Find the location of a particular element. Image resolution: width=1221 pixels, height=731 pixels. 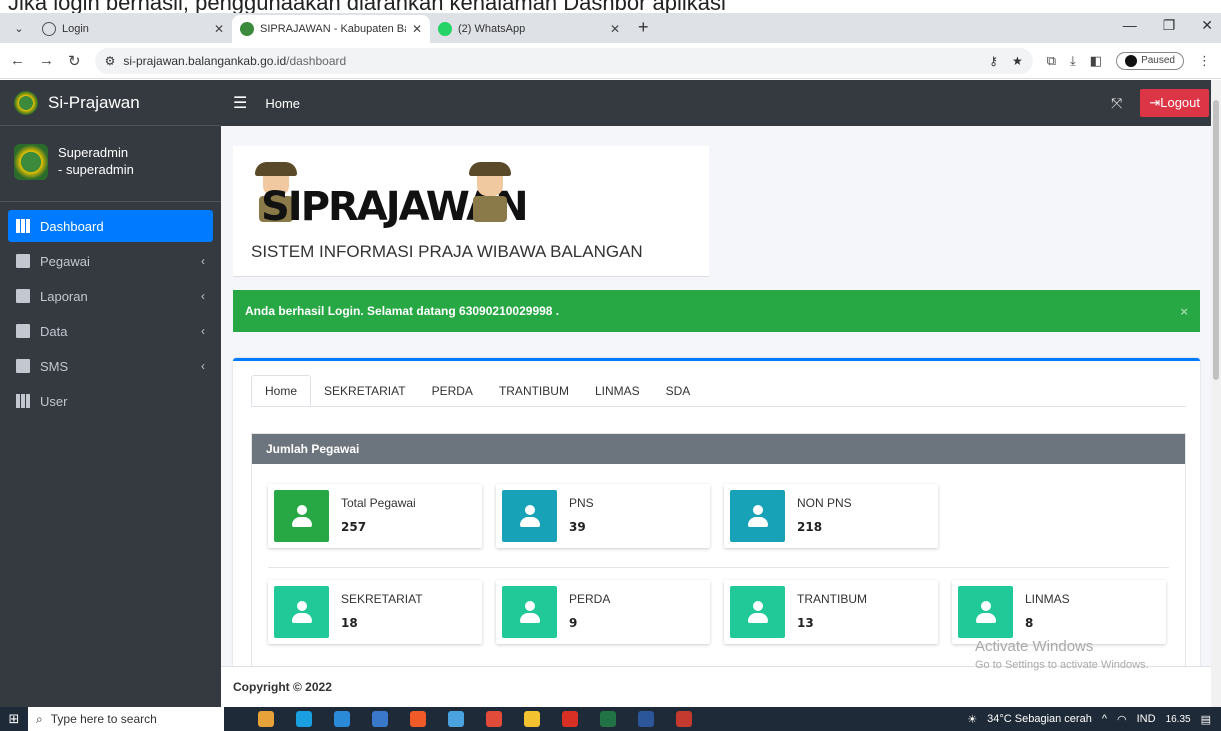

restore-icon: ❐ is located at coordinates (1169, 25).